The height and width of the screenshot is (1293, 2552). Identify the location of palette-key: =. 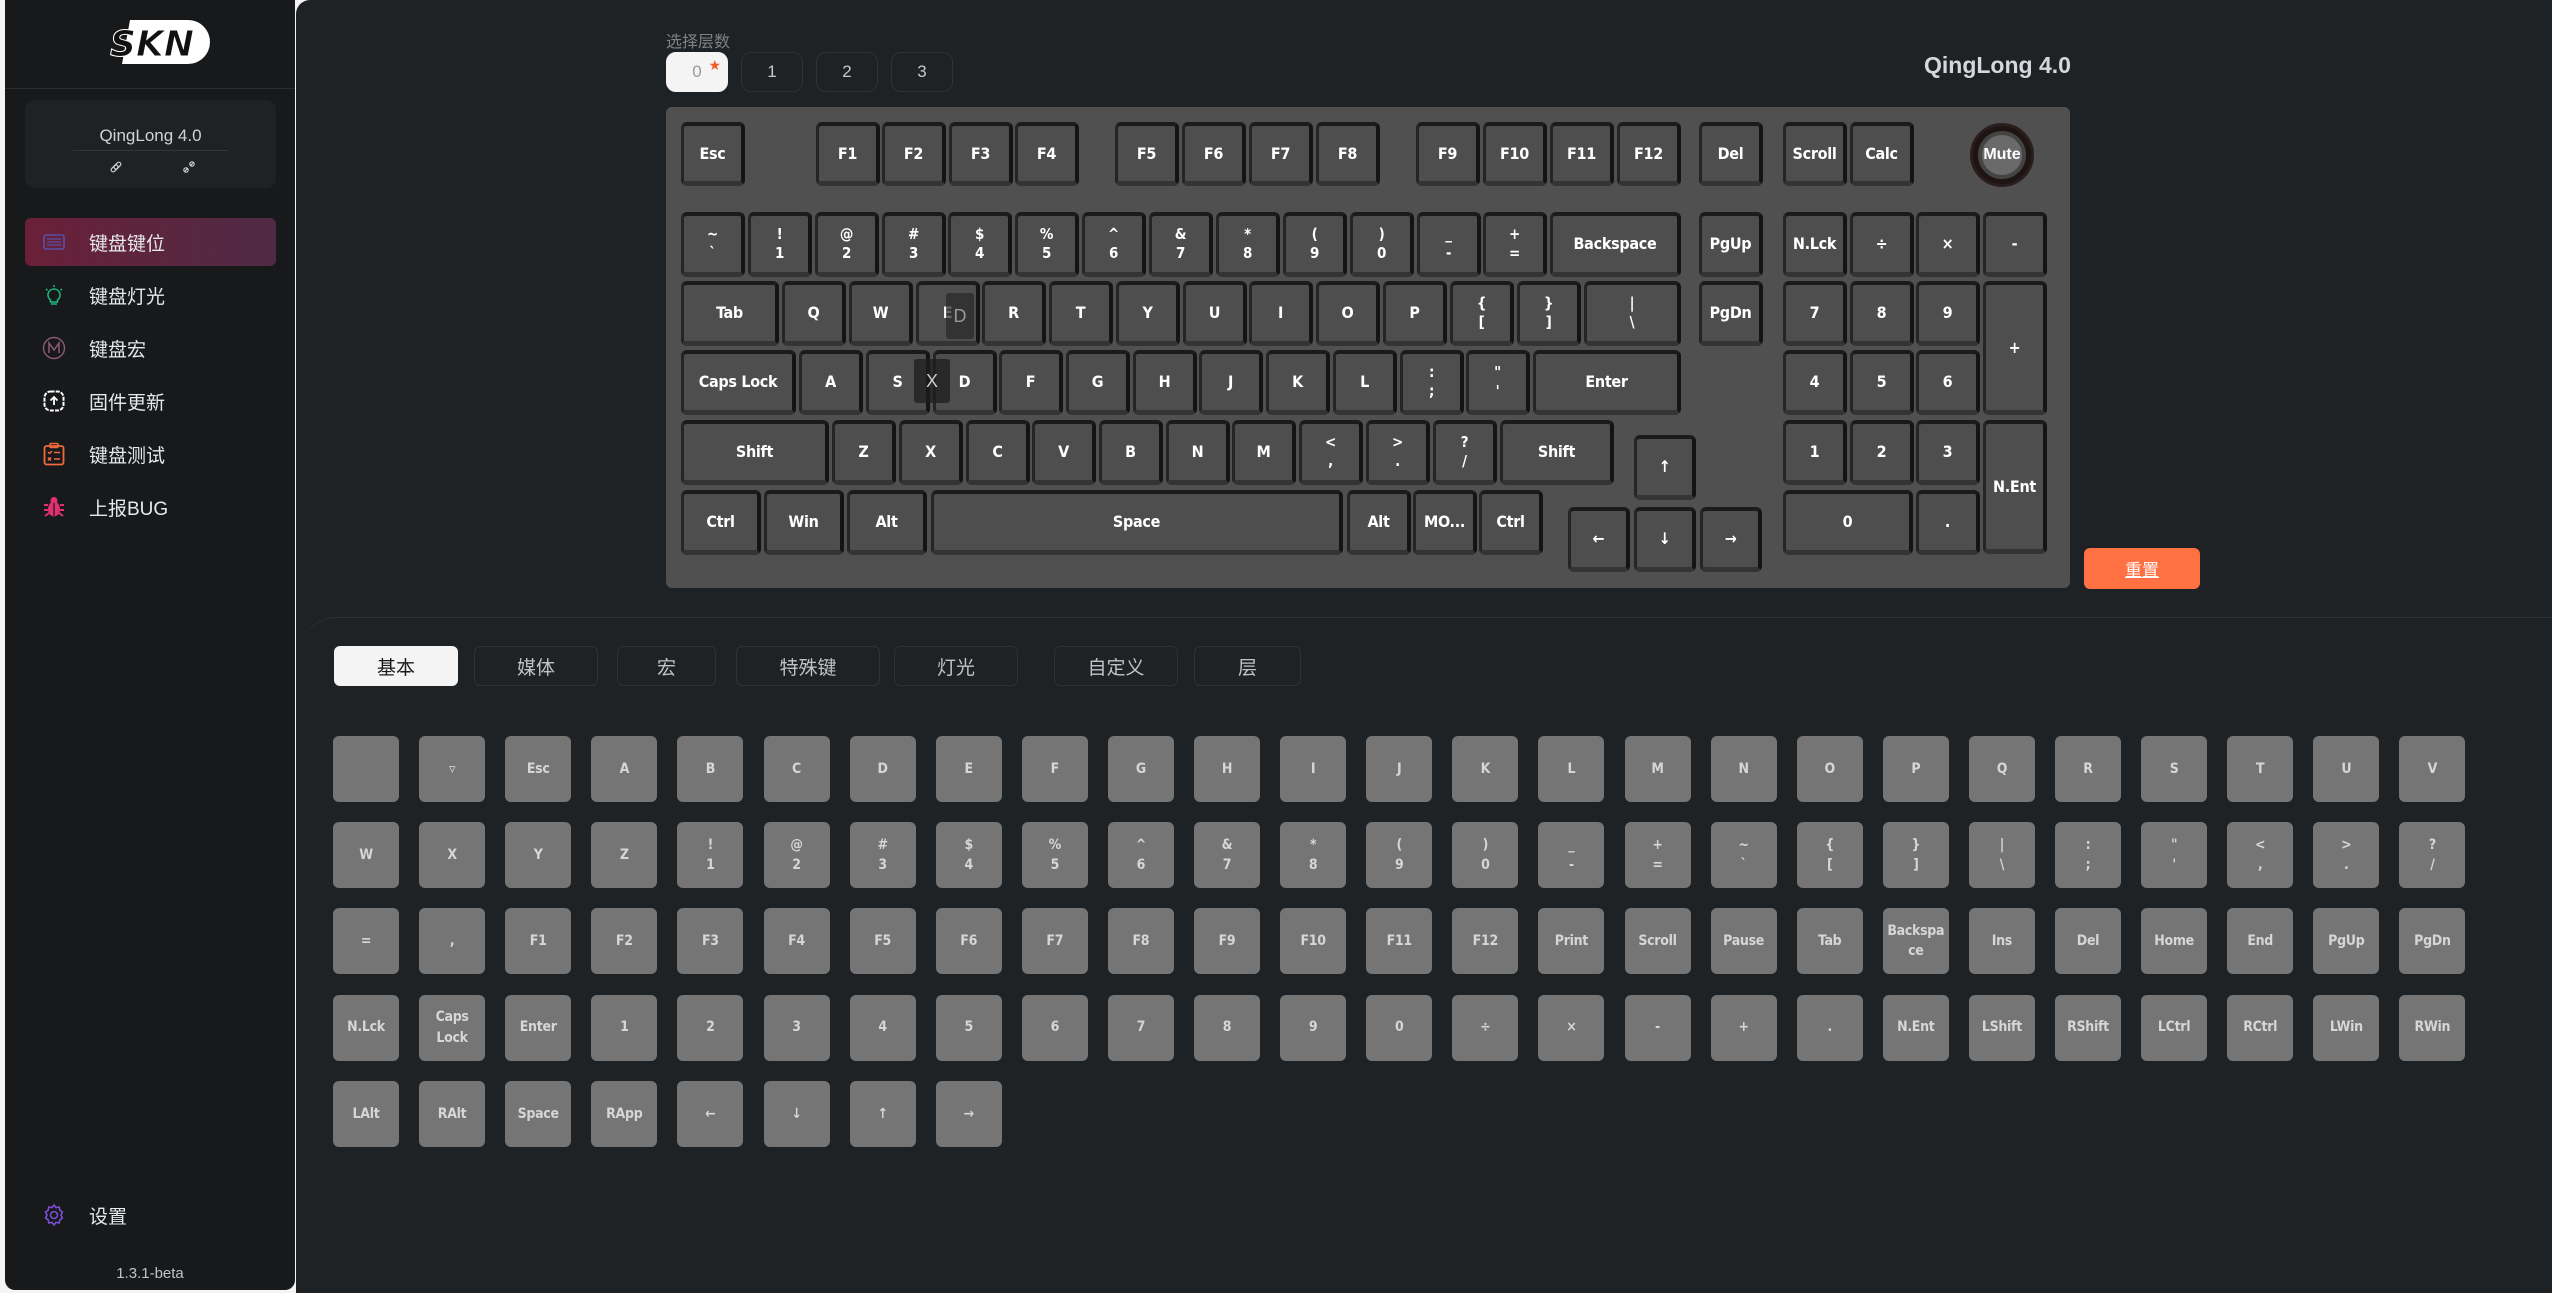
(366, 941).